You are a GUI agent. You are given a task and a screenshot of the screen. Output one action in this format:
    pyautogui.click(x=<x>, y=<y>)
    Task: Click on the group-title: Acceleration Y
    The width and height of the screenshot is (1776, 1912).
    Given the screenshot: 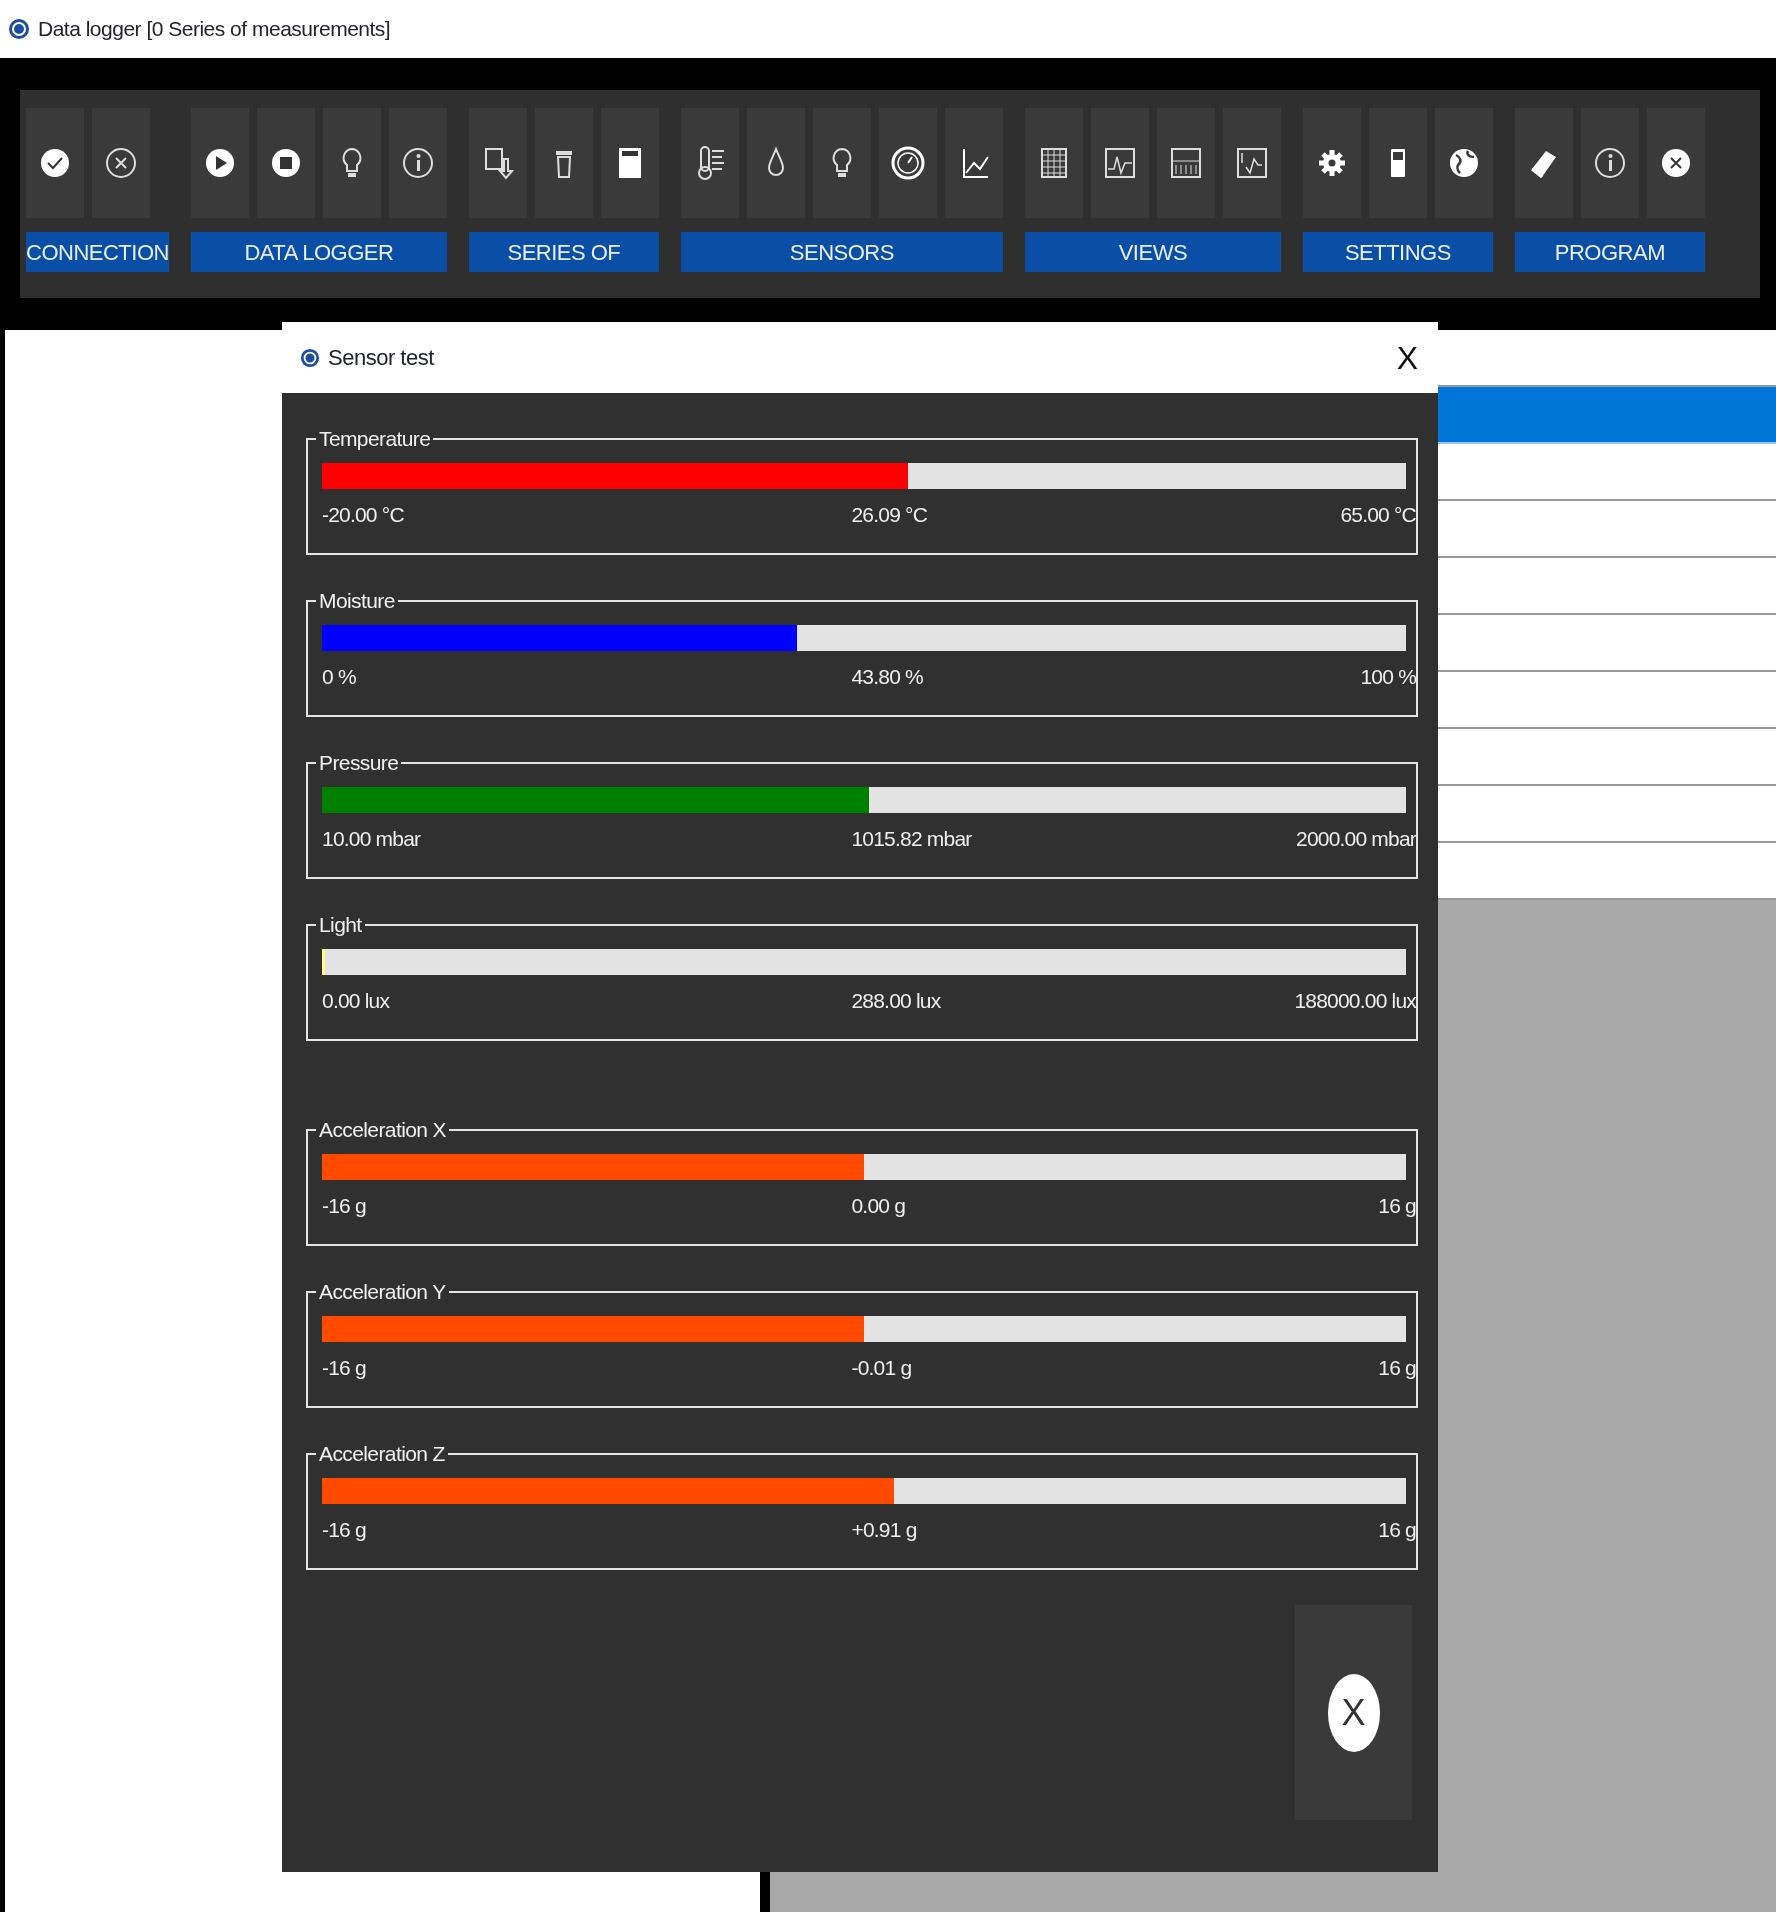 What is the action you would take?
    pyautogui.click(x=382, y=1291)
    